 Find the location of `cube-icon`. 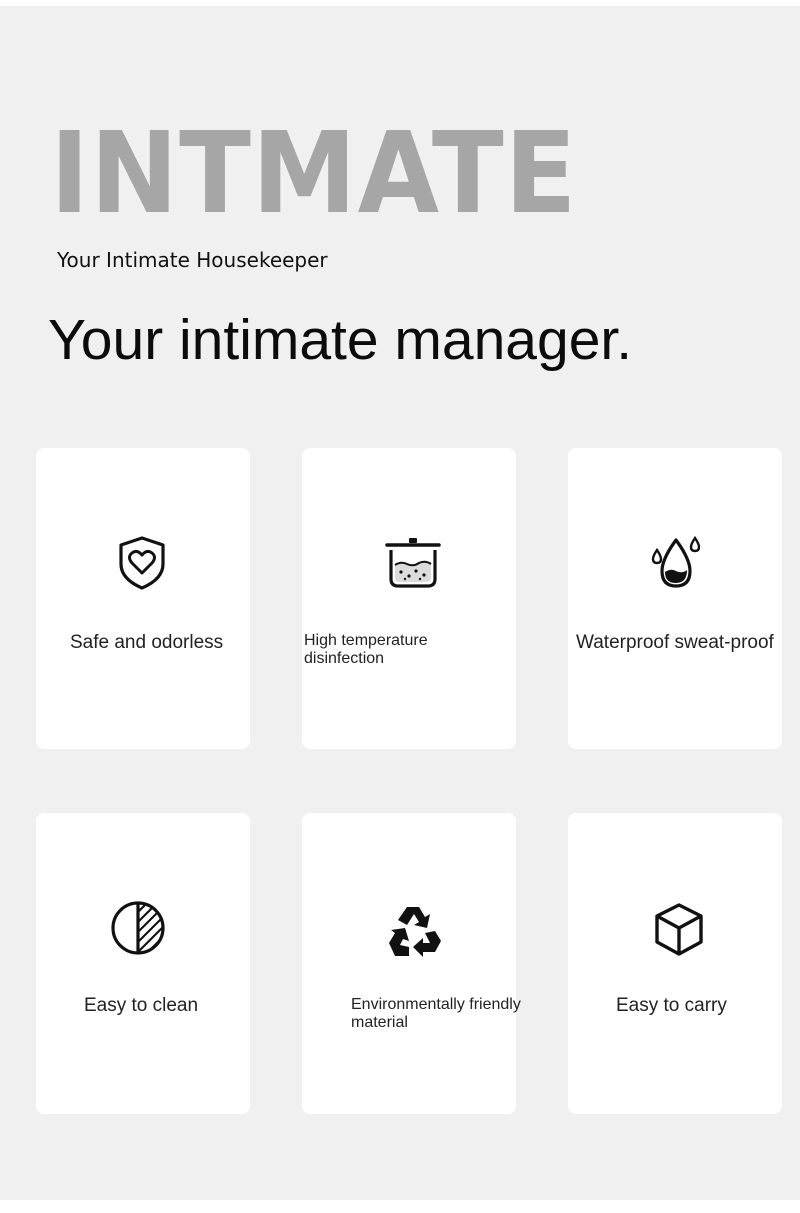

cube-icon is located at coordinates (679, 929).